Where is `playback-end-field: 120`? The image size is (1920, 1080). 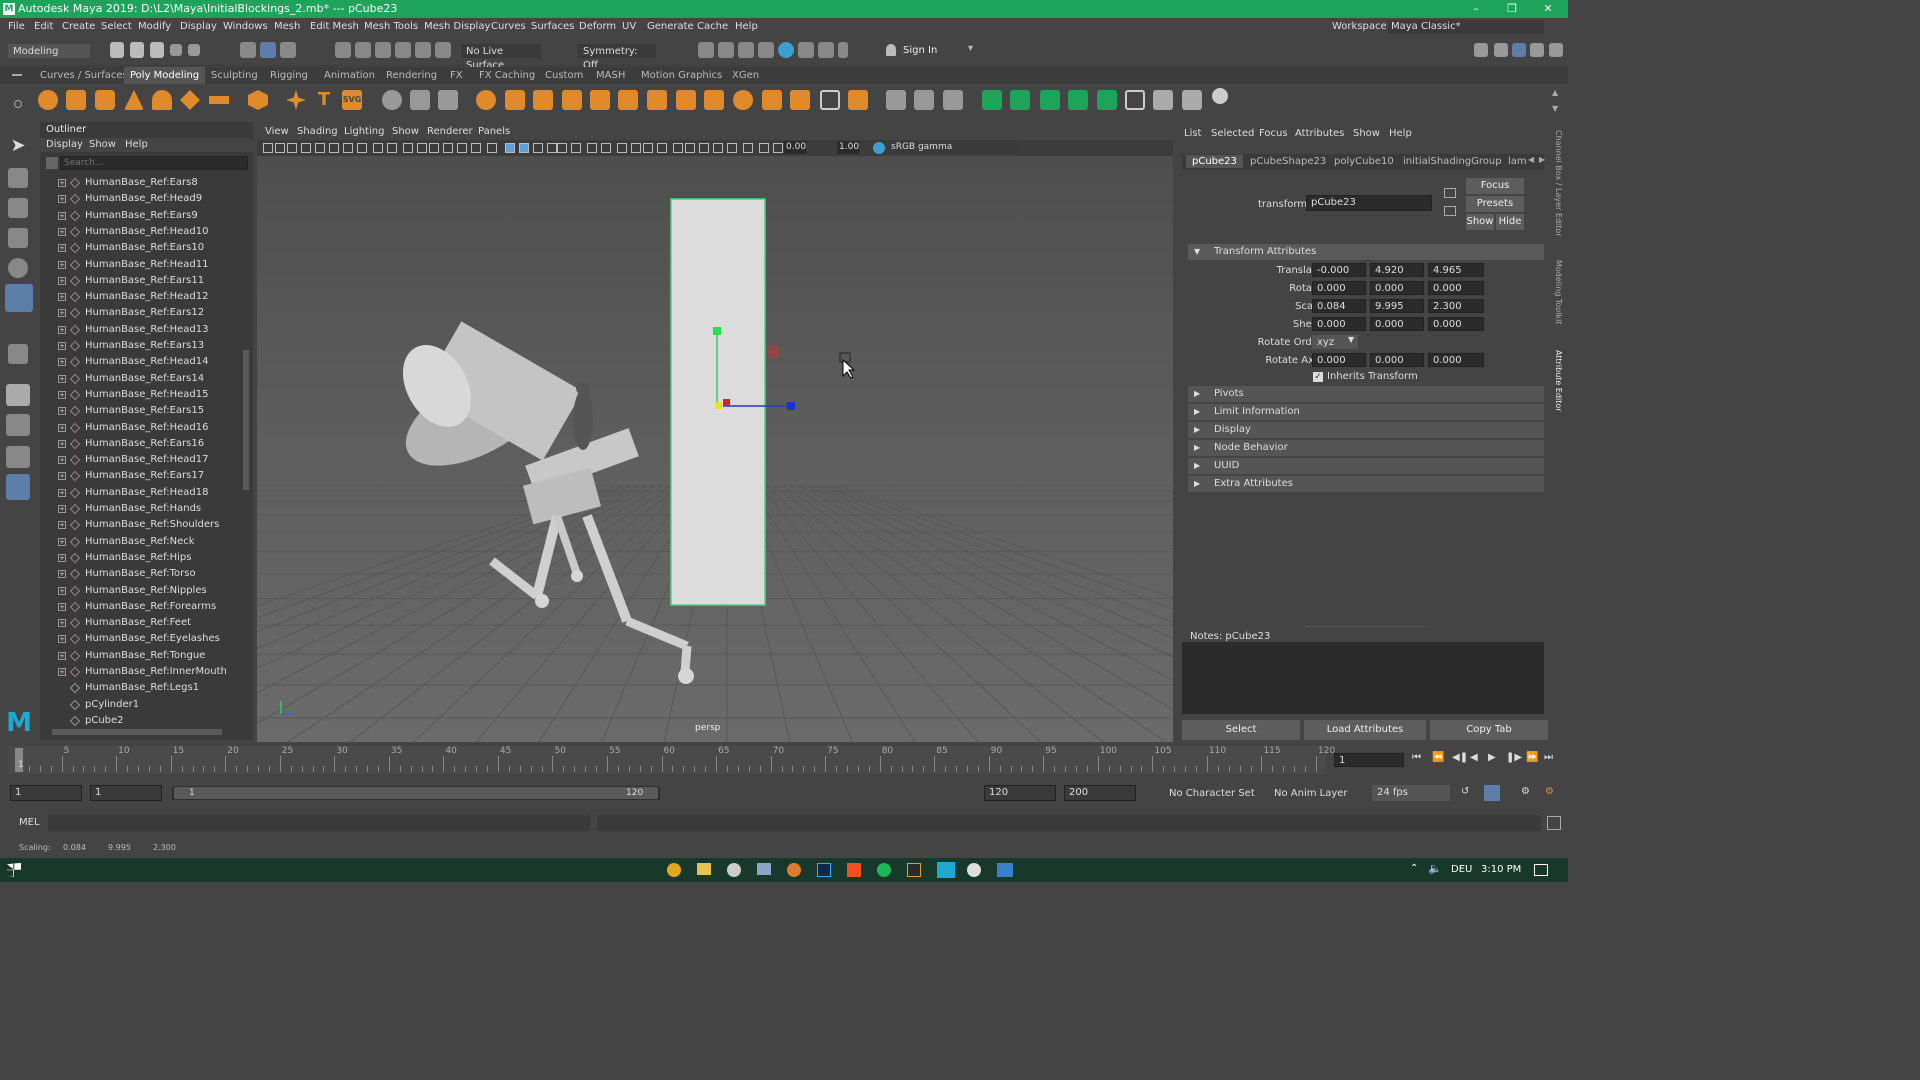 playback-end-field: 120 is located at coordinates (1020, 793).